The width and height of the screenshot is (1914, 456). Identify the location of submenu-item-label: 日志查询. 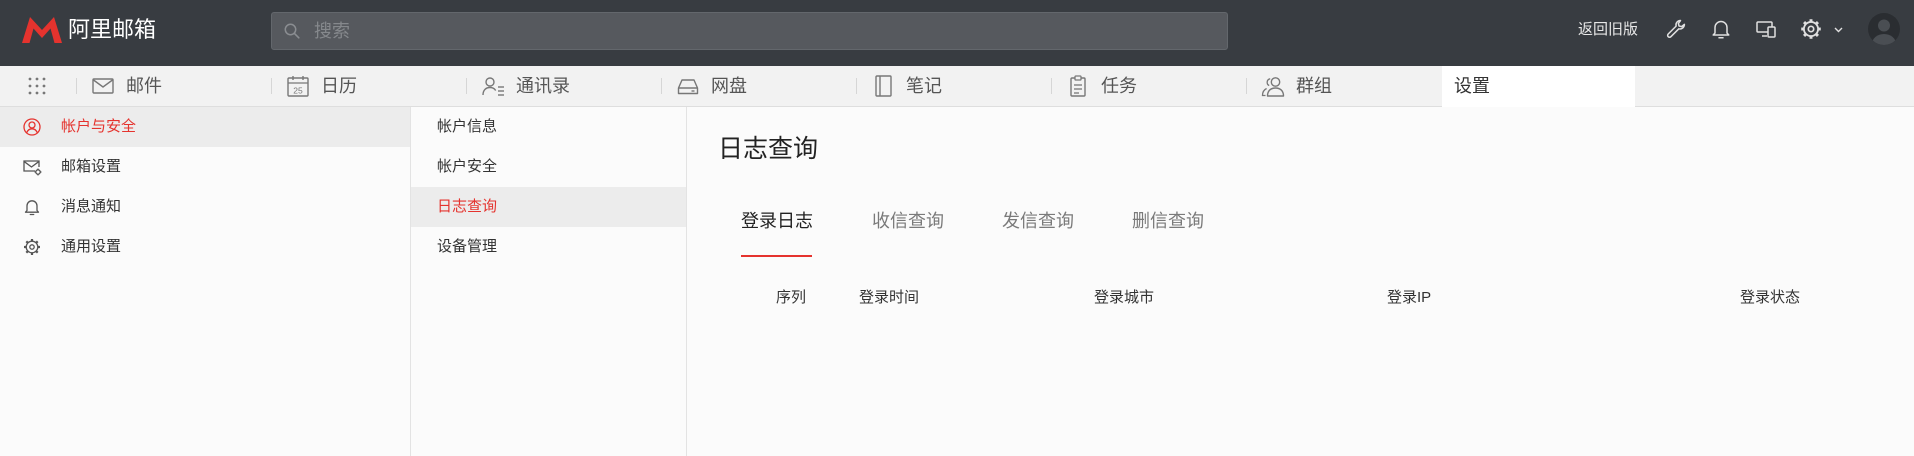
(467, 206).